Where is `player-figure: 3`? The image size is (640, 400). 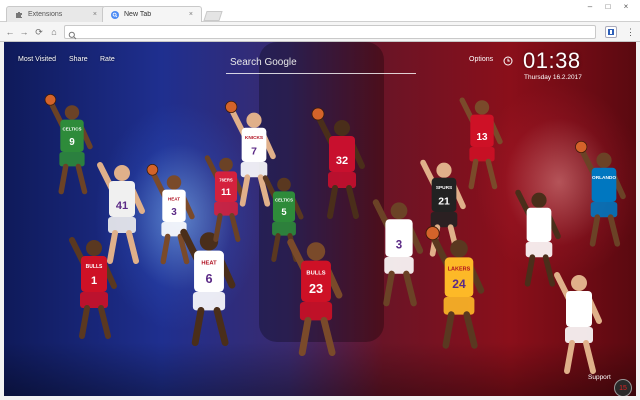 player-figure: 3 is located at coordinates (398, 253).